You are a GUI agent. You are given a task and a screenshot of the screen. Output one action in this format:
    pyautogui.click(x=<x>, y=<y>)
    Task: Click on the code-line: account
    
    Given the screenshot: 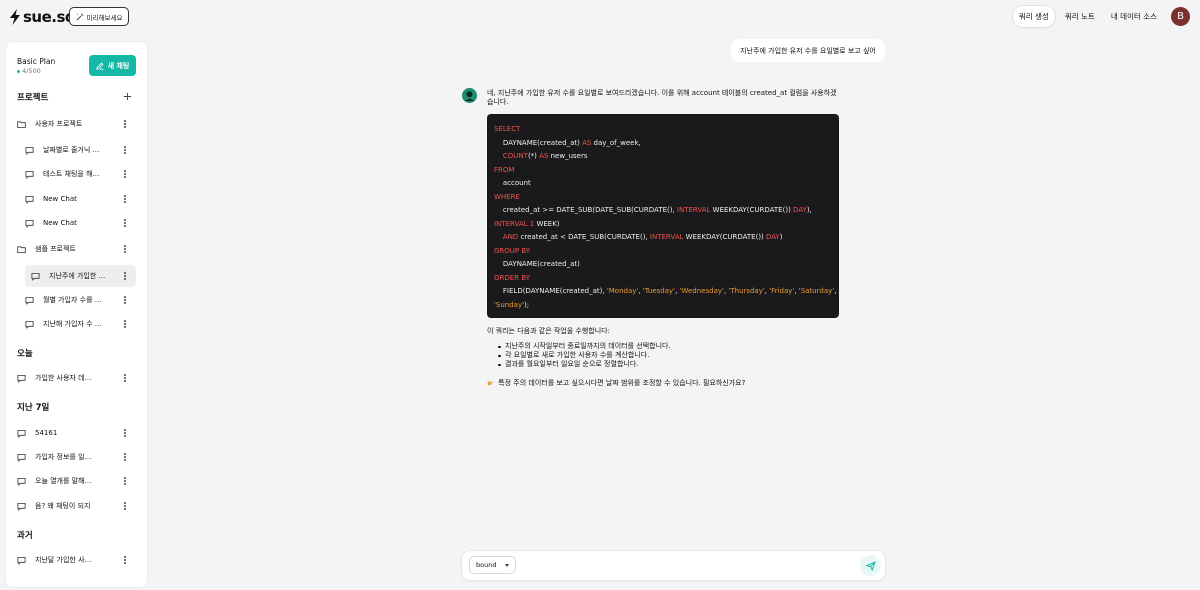 What is the action you would take?
    pyautogui.click(x=663, y=184)
    